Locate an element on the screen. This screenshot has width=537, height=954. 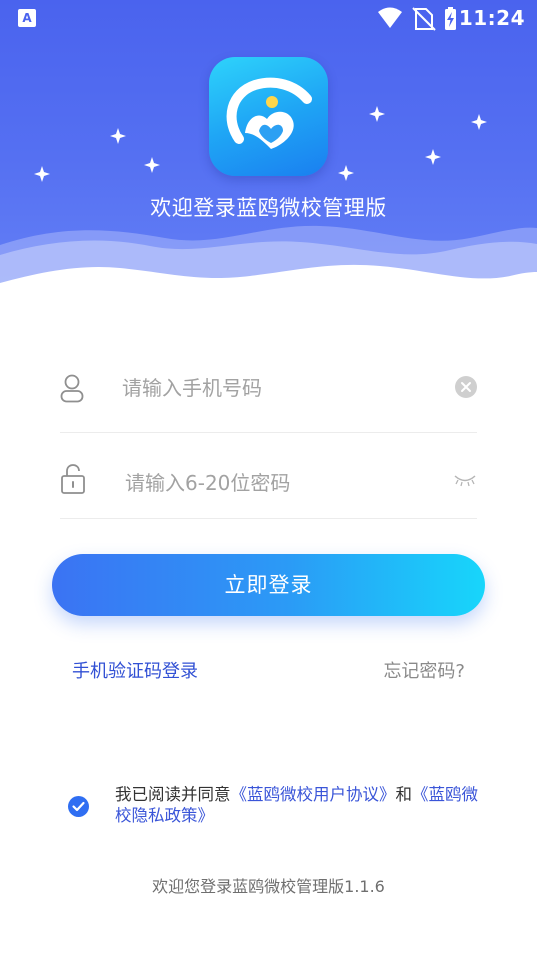
check-icon is located at coordinates (78, 806).